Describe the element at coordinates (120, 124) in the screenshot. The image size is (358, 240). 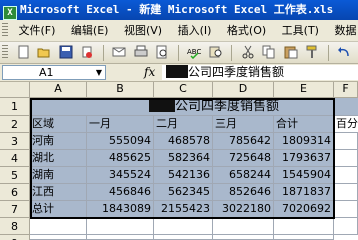
I see `header-cell-jan: 一月` at that location.